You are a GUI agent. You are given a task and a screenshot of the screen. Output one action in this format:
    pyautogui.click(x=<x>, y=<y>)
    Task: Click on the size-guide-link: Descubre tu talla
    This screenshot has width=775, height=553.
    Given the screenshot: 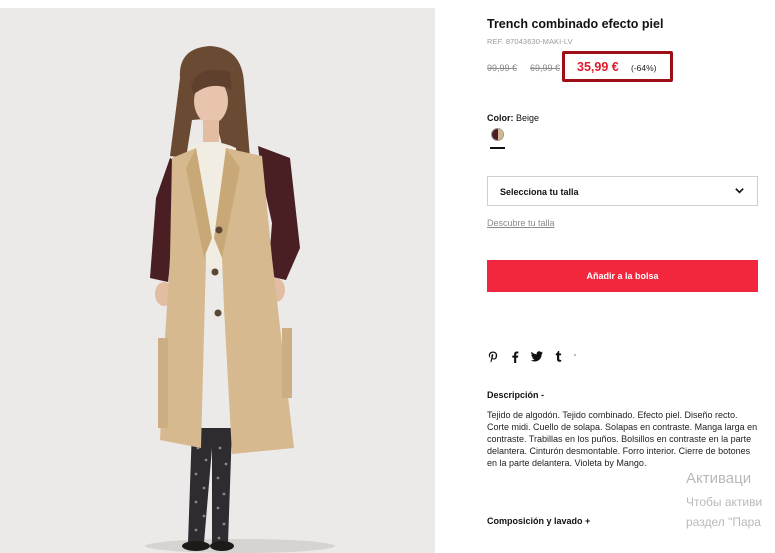 What is the action you would take?
    pyautogui.click(x=521, y=223)
    